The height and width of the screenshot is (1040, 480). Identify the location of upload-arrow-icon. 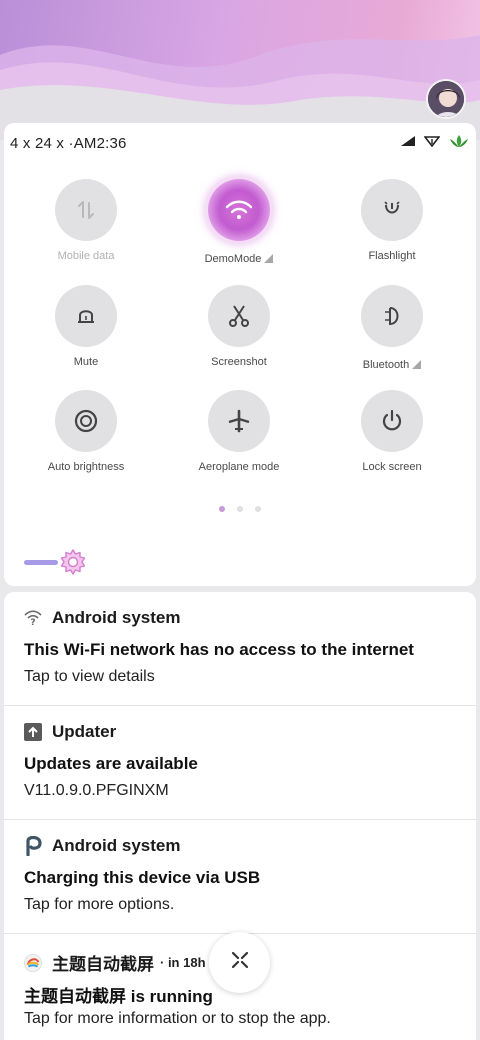
(33, 732).